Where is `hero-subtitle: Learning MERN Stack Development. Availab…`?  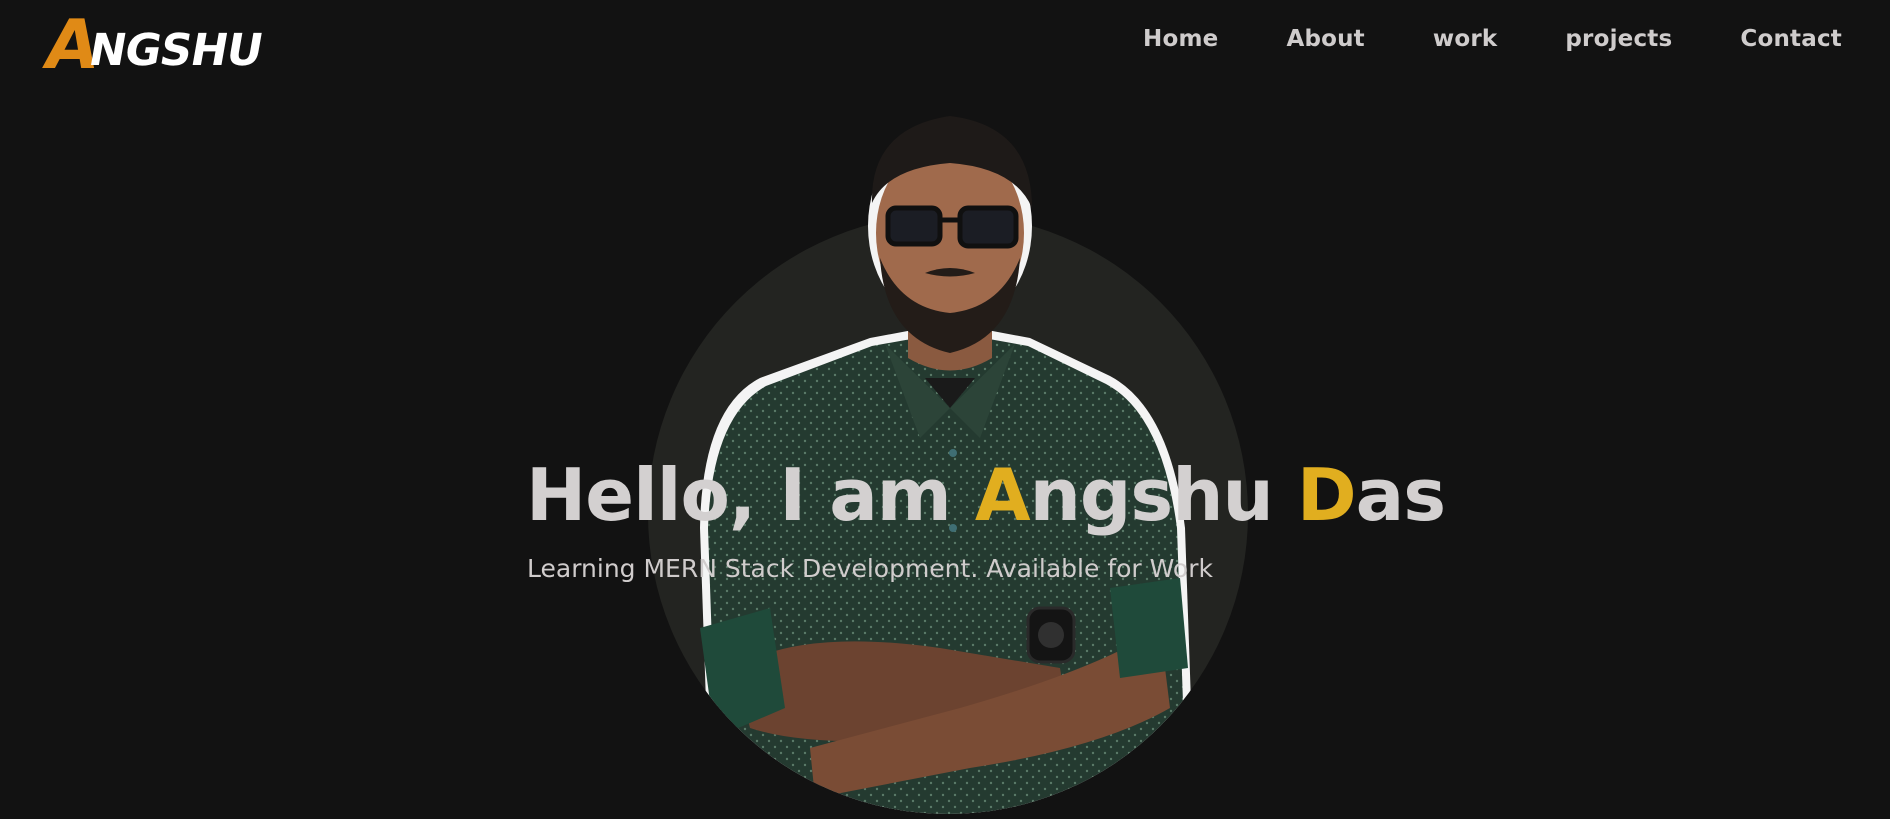 hero-subtitle: Learning MERN Stack Development. Availab… is located at coordinates (870, 568).